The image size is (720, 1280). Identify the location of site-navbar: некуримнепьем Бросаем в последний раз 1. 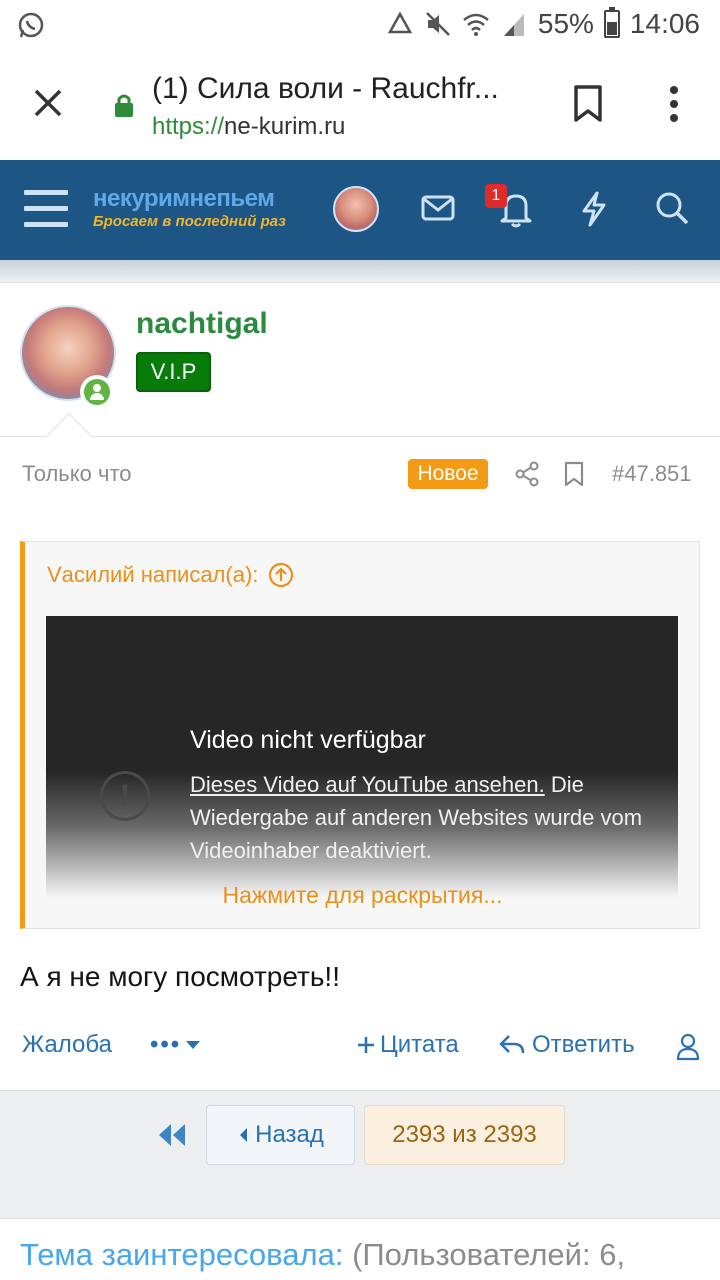
(360, 210).